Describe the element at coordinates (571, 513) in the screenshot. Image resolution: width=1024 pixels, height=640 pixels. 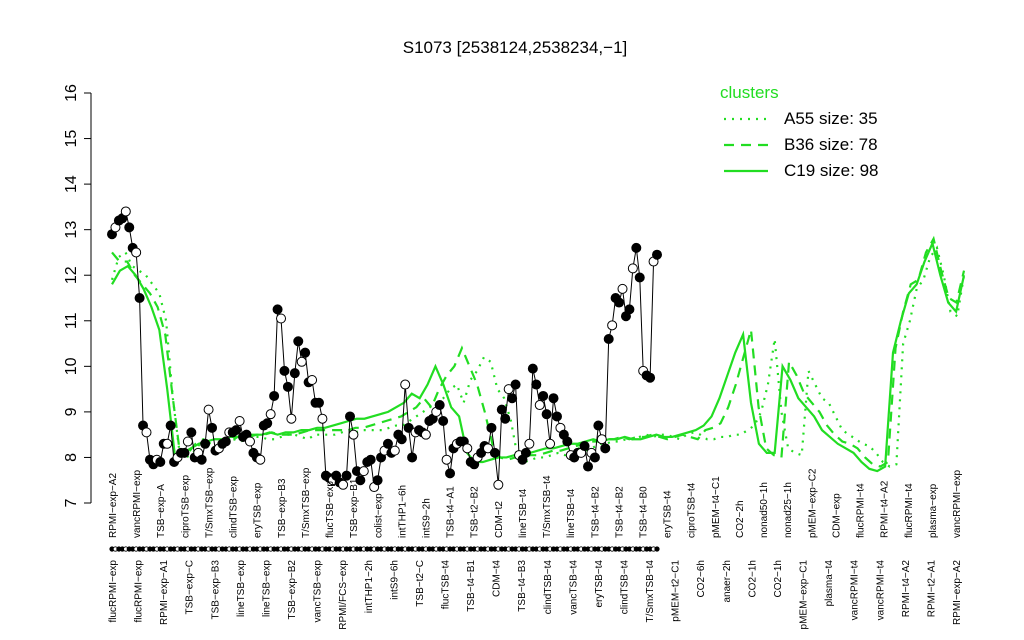
I see `x-tick-label: lineTSB−t4` at that location.